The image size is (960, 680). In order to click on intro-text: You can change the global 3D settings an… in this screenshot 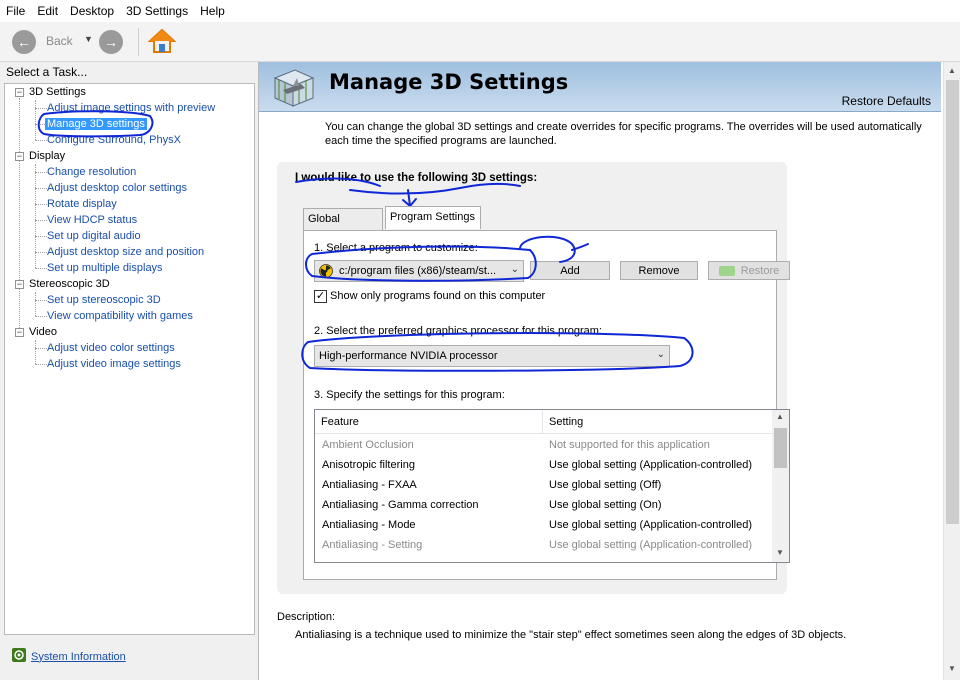, I will do `click(623, 134)`.